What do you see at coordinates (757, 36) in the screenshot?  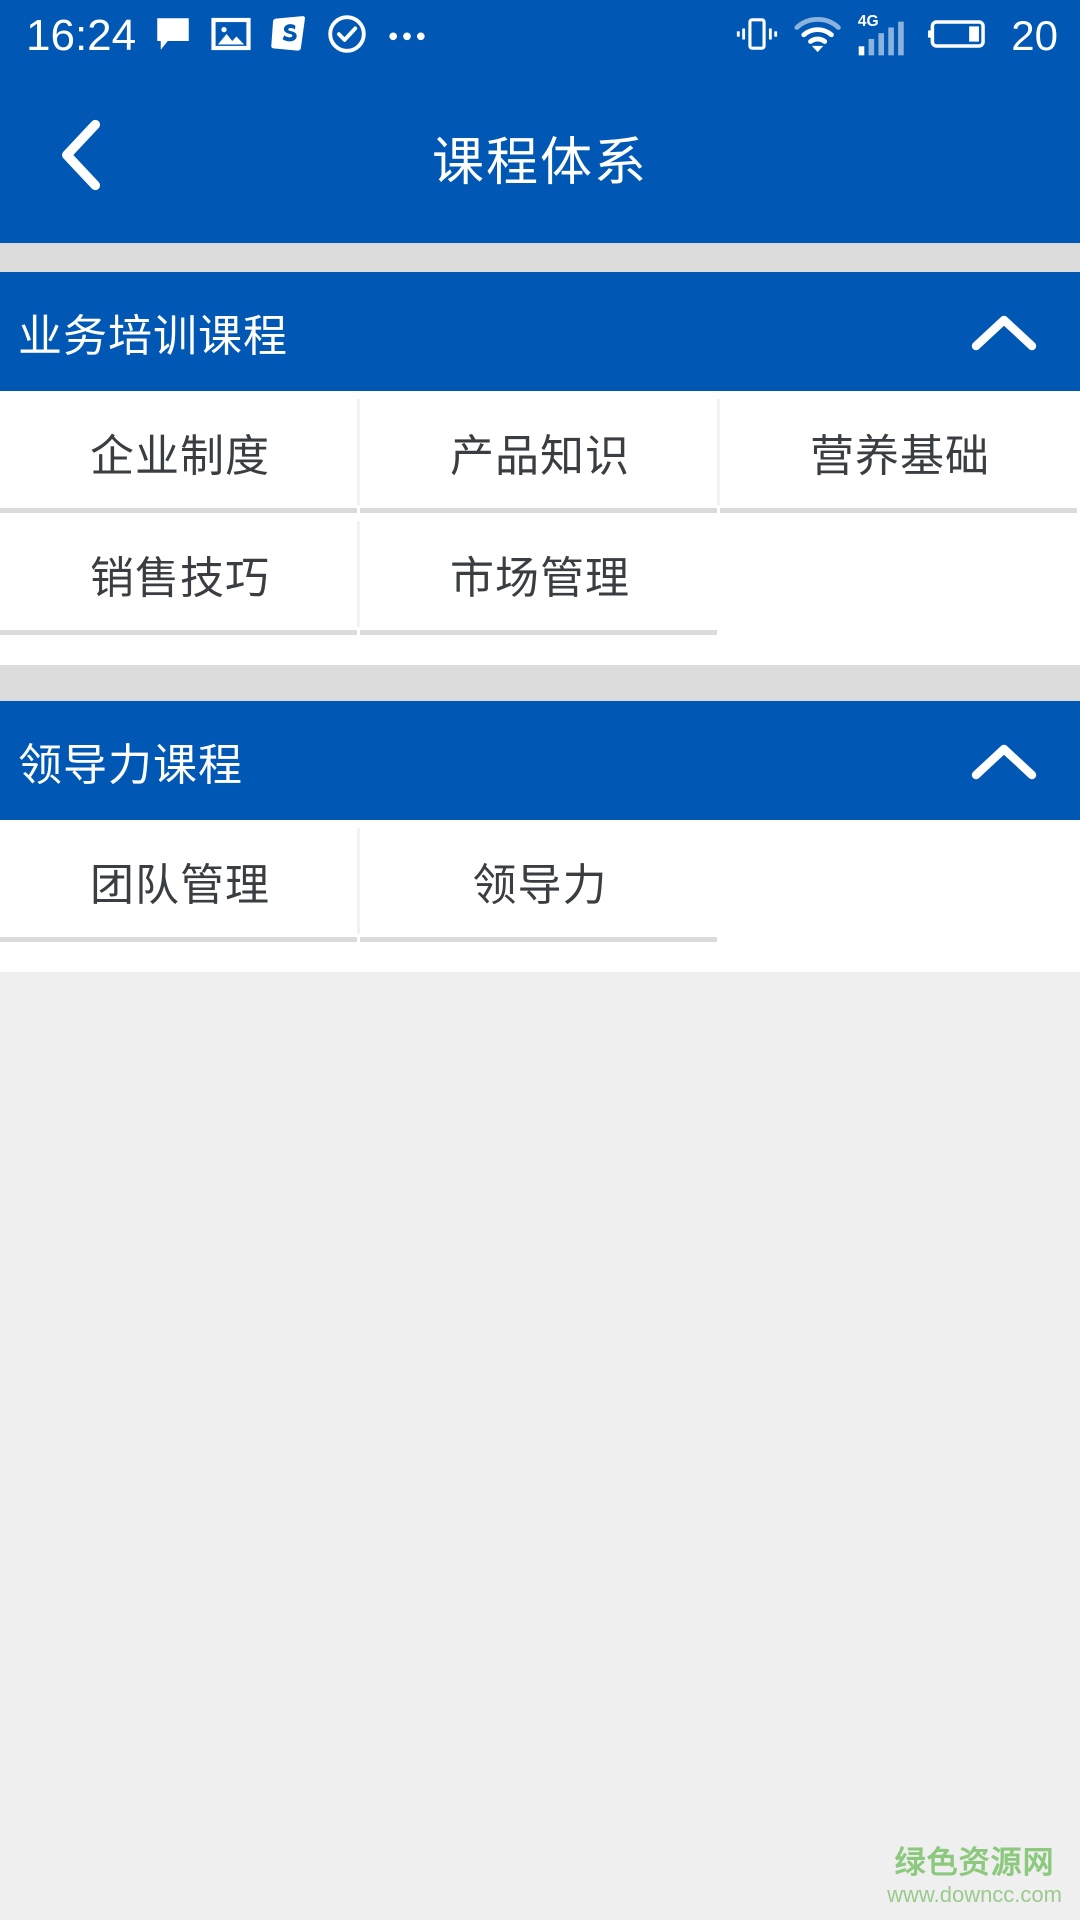 I see `vibrate-icon` at bounding box center [757, 36].